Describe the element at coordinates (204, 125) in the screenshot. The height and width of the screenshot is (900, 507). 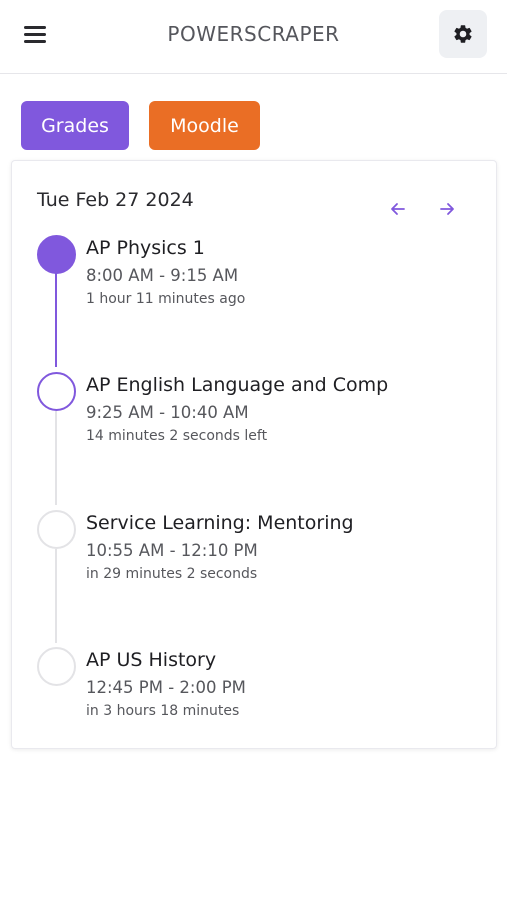
I see `moodle-button: Moodle` at that location.